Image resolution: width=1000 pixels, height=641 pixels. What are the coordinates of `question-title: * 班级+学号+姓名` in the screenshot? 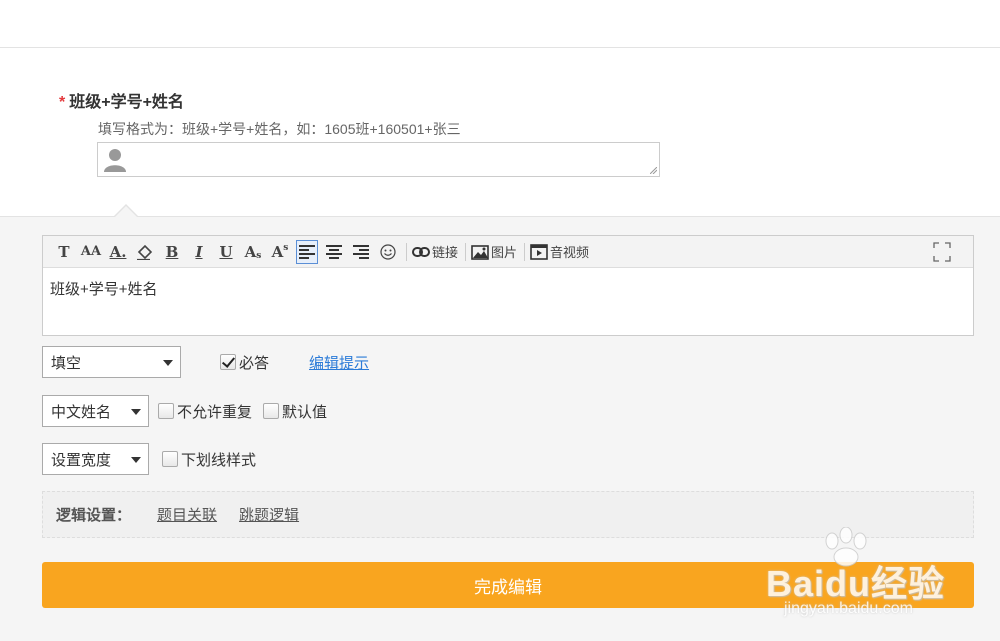 It's located at (121, 100).